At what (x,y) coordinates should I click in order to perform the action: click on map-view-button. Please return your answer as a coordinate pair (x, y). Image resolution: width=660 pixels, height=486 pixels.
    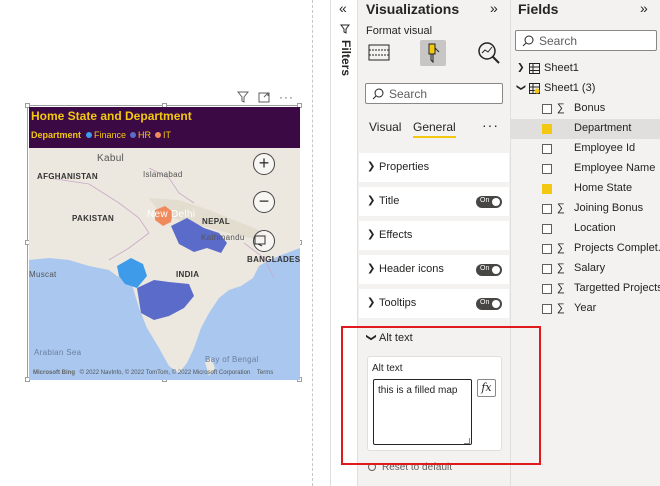
    Looking at the image, I should click on (264, 241).